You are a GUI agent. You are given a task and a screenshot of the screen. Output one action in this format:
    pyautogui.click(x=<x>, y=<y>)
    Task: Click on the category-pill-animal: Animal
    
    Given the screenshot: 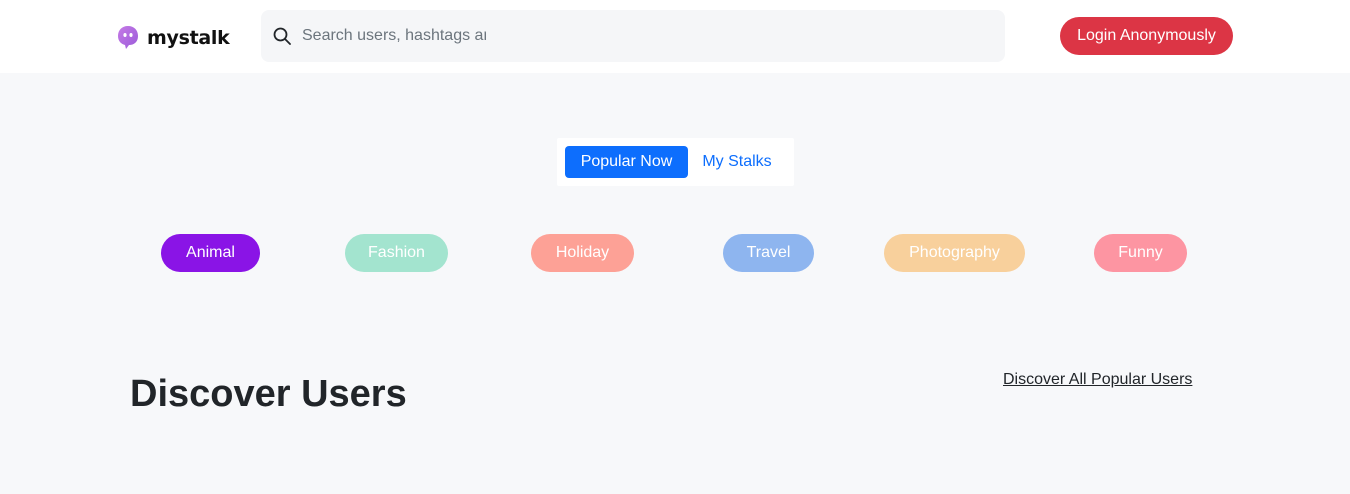 What is the action you would take?
    pyautogui.click(x=210, y=253)
    